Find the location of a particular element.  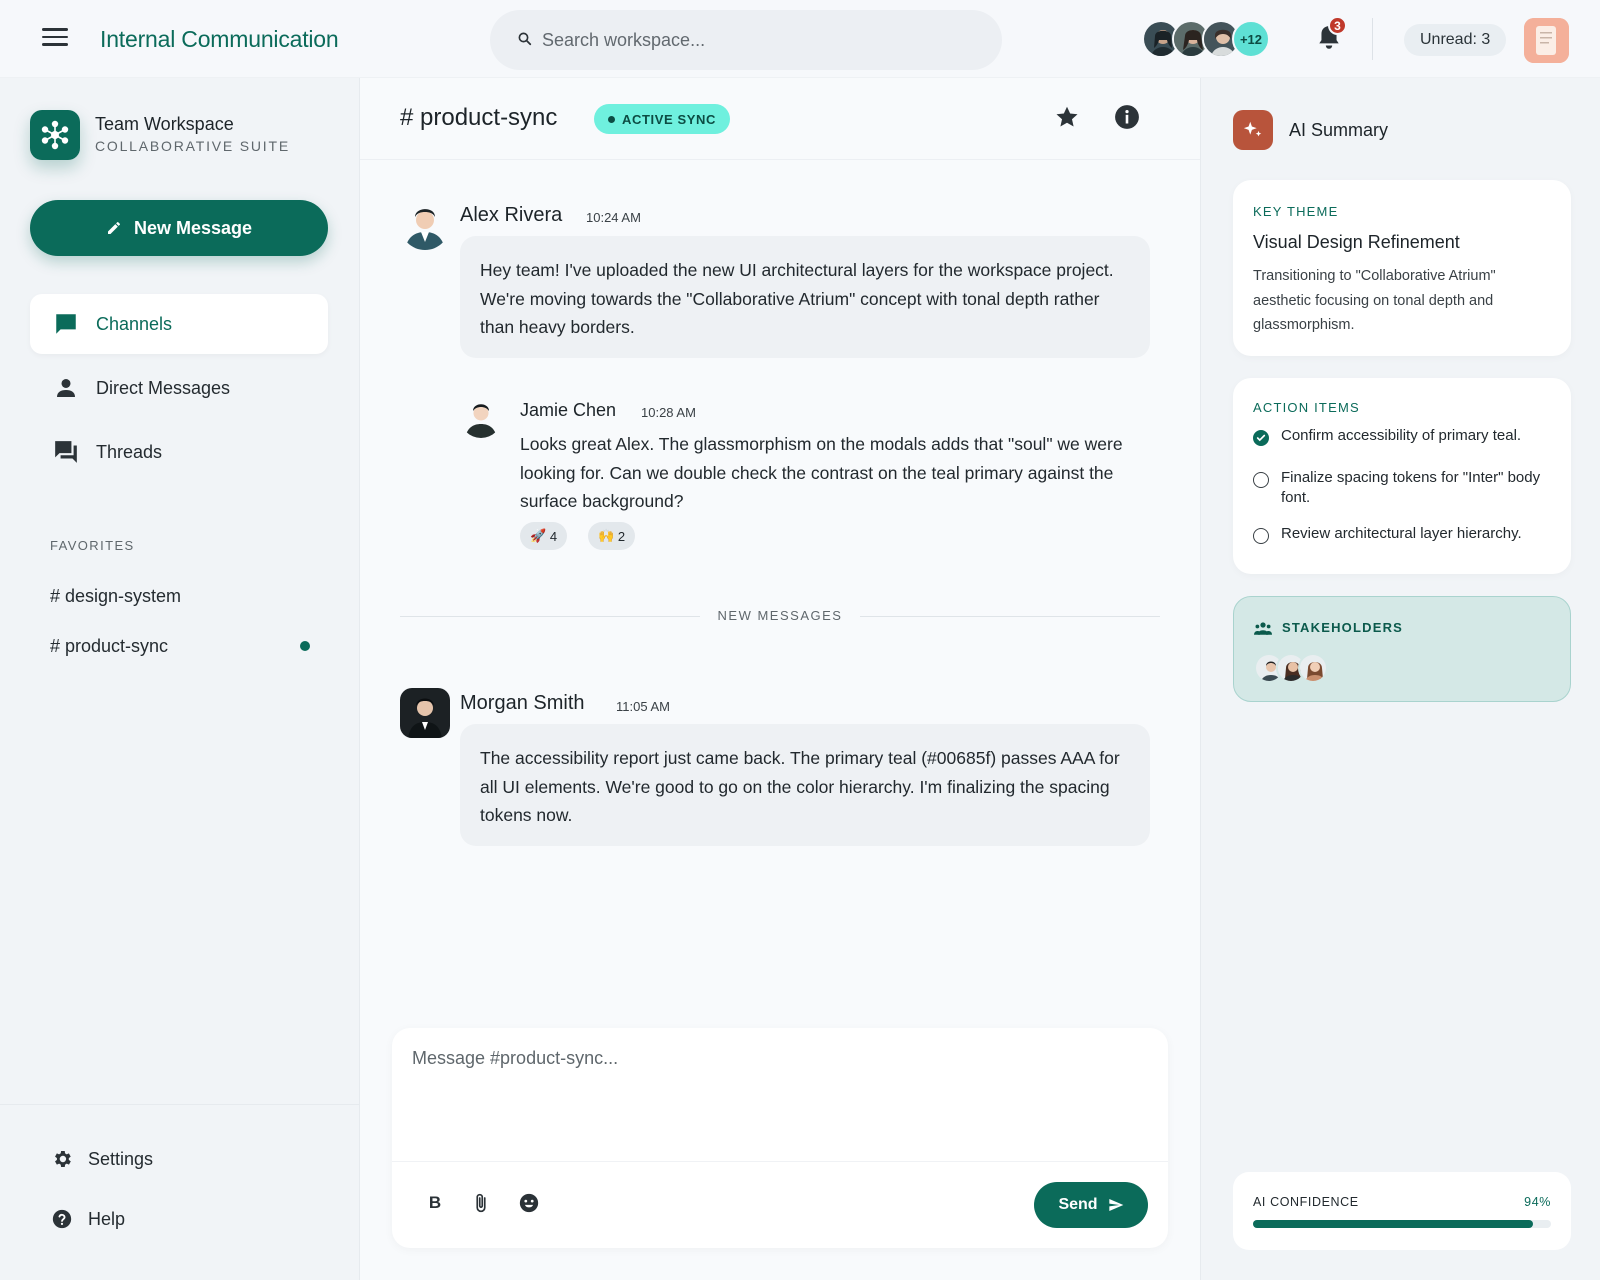

help-icon is located at coordinates (62, 1219).